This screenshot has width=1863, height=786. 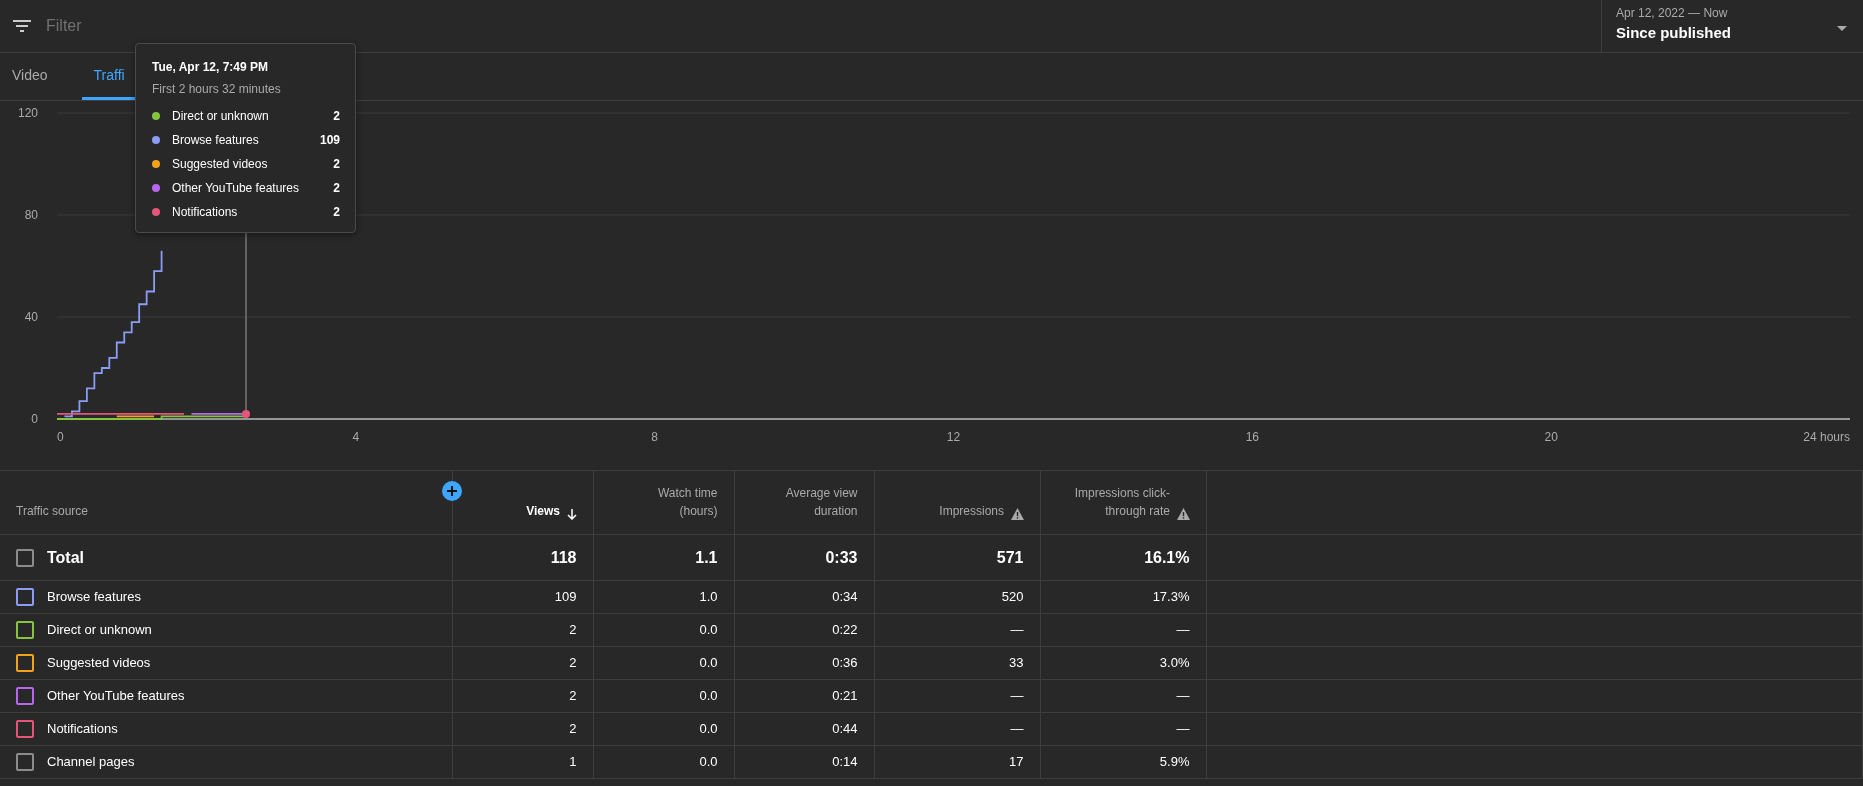 What do you see at coordinates (66, 557) in the screenshot?
I see `total-label: Total` at bounding box center [66, 557].